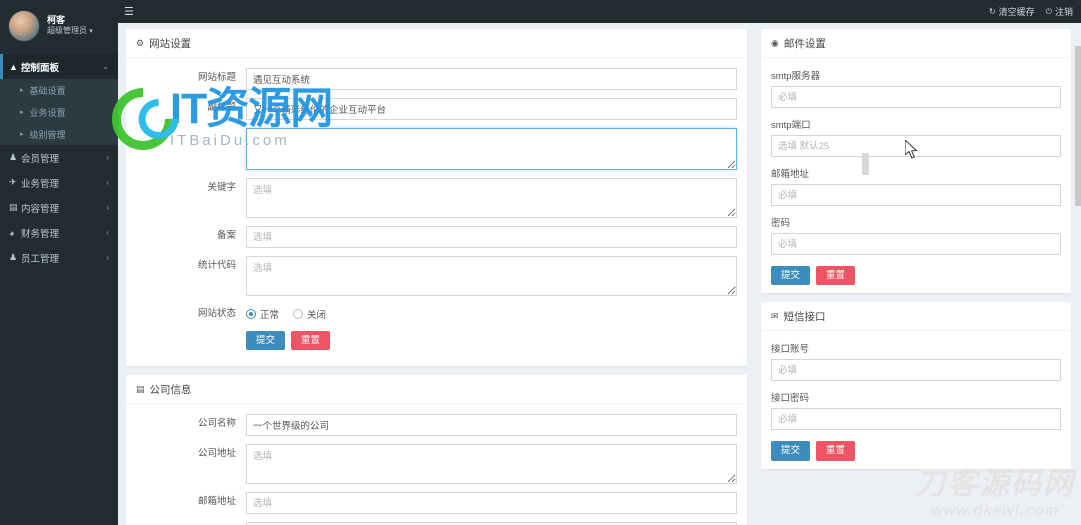  Describe the element at coordinates (865, 164) in the screenshot. I see `textarea-scrollbar` at that location.